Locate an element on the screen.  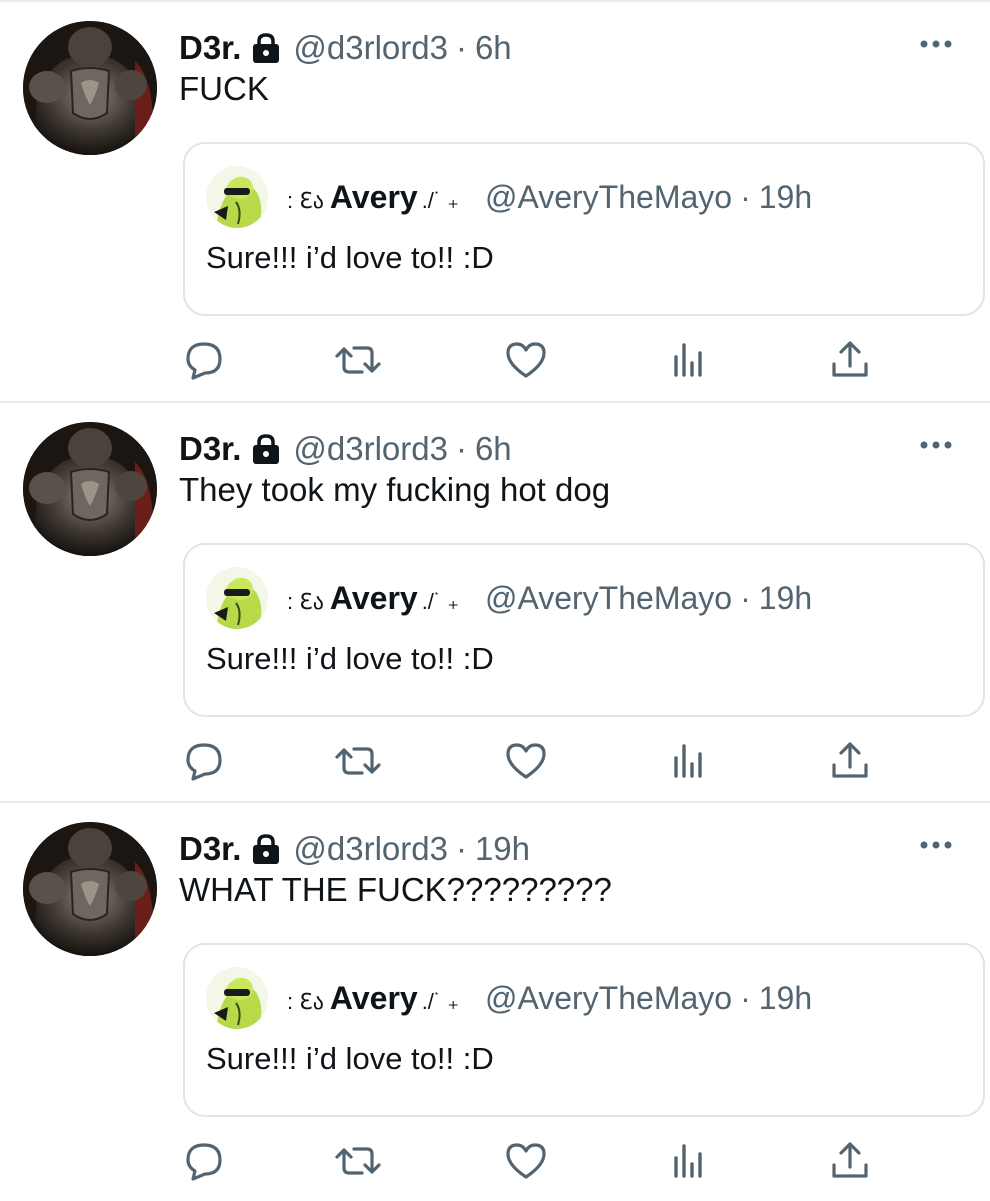
tweet-header: D3r. @d3rlord3 · 19h is located at coordinates (354, 849).